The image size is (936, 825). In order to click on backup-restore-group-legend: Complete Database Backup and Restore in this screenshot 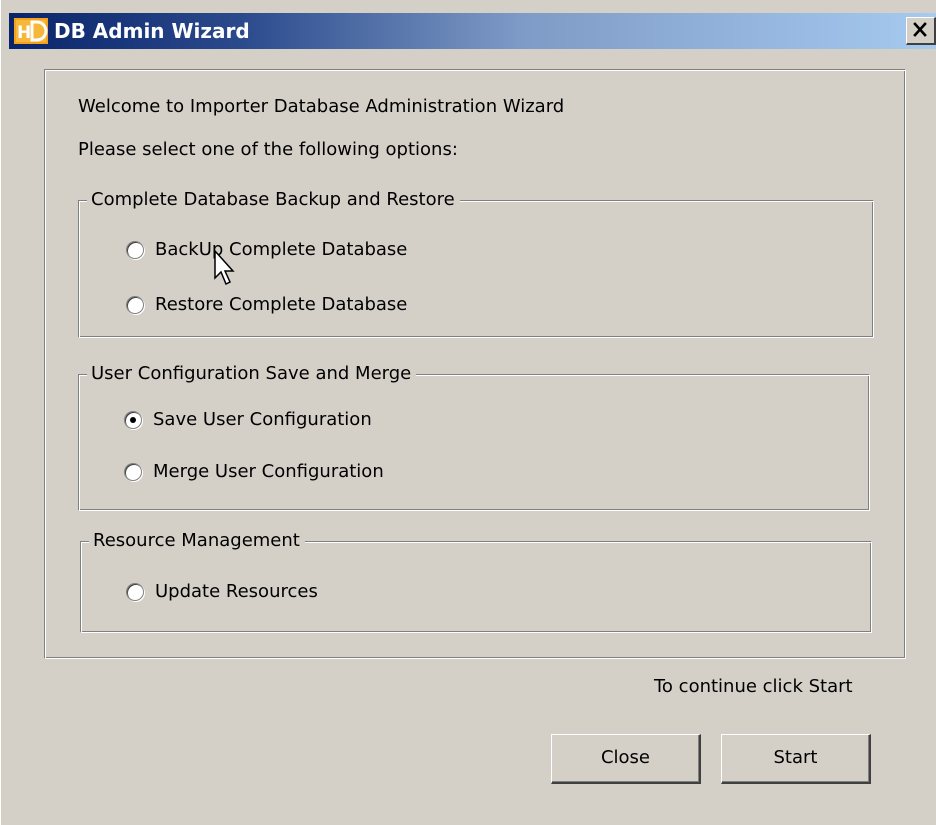, I will do `click(273, 200)`.